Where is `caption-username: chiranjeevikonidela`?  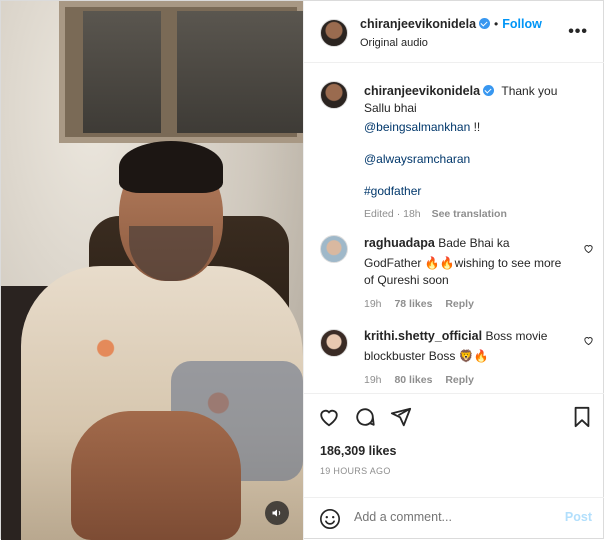 caption-username: chiranjeevikonidela is located at coordinates (422, 91).